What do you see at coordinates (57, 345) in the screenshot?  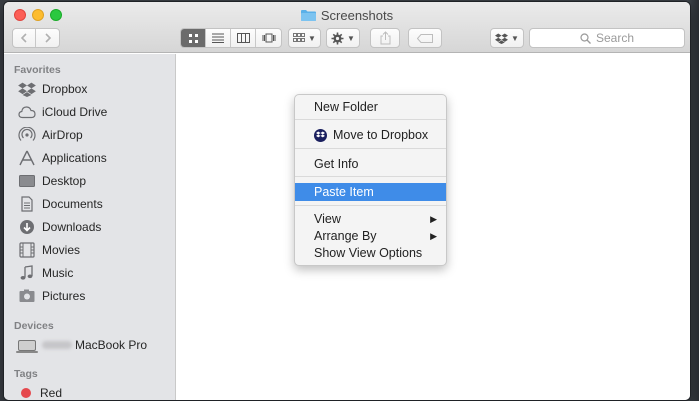 I see `redacted-owner-name` at bounding box center [57, 345].